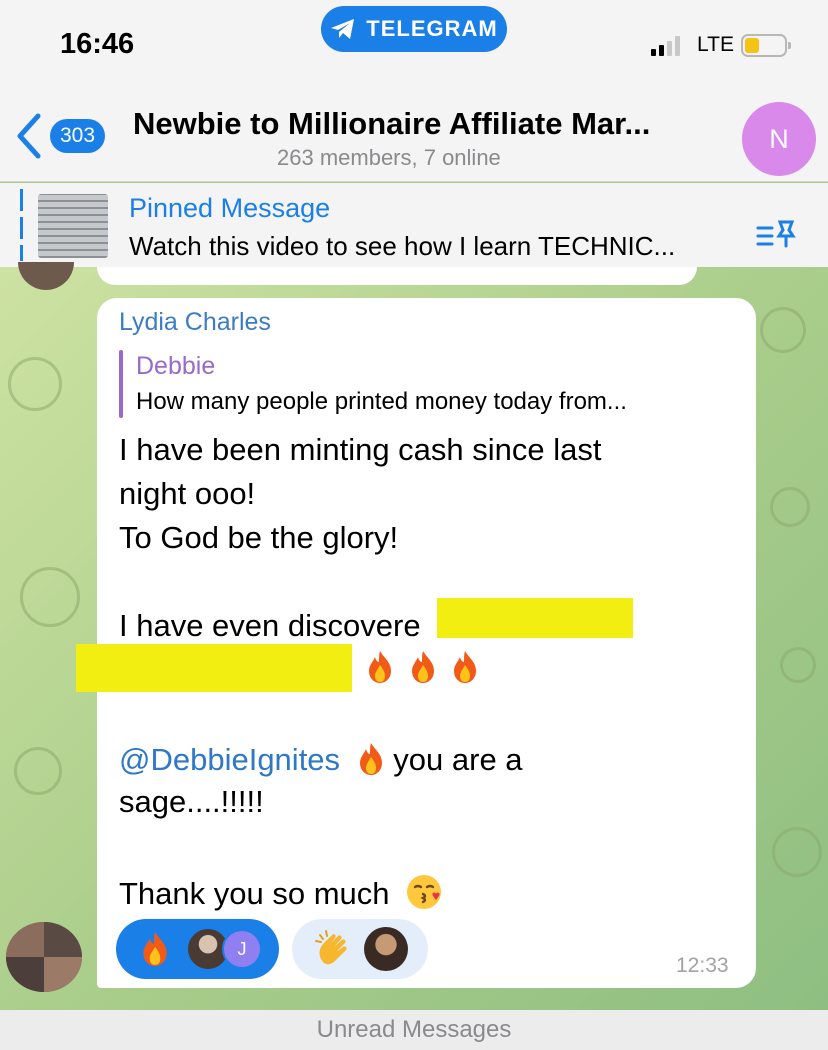  I want to click on reactor-avatar-letter: J, so click(242, 949).